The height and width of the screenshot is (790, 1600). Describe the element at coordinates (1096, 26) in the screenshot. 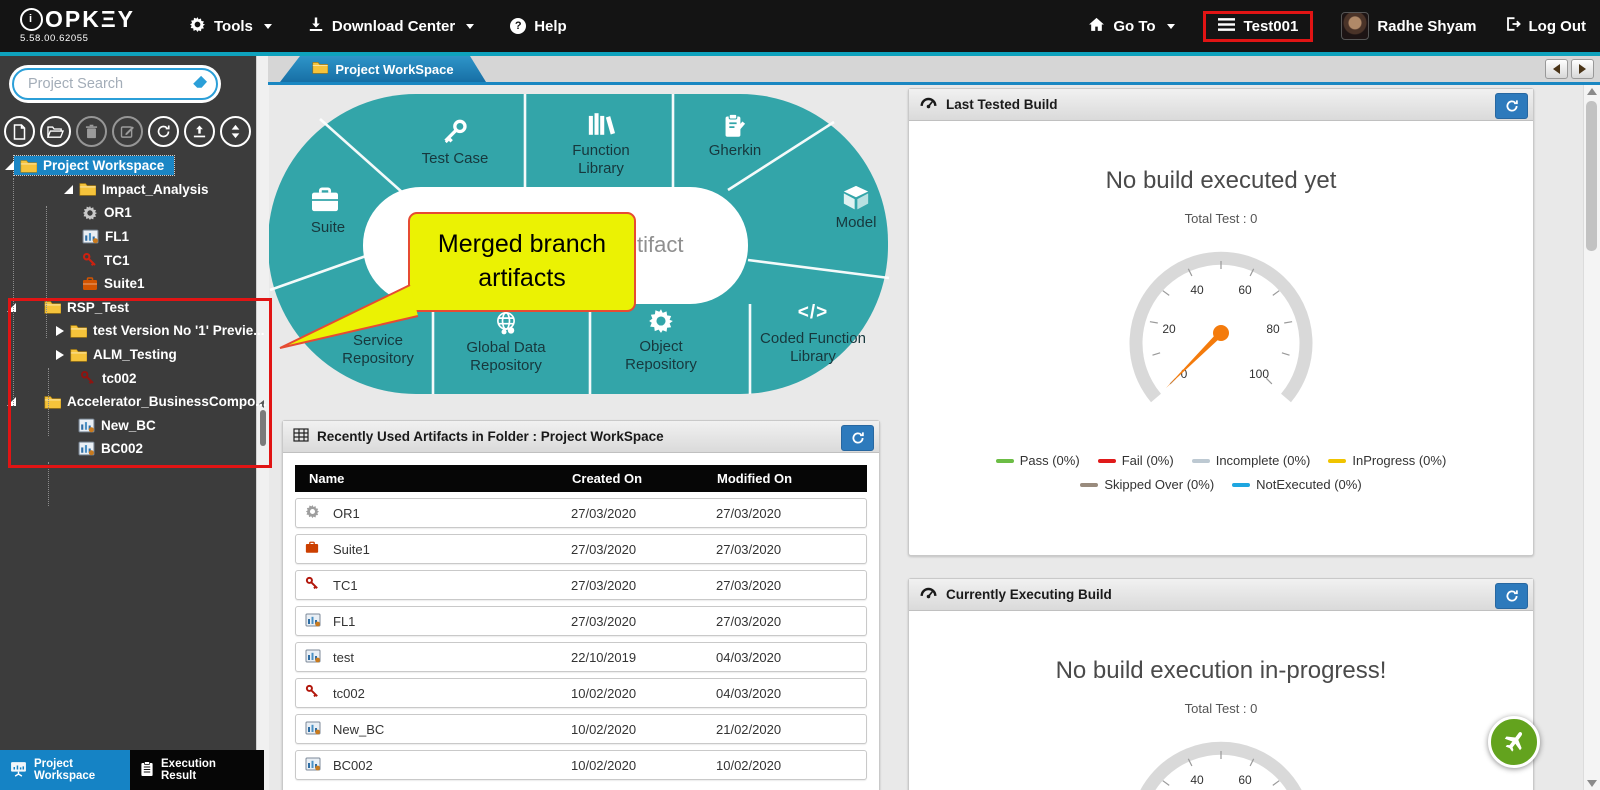

I see `home-icon` at that location.